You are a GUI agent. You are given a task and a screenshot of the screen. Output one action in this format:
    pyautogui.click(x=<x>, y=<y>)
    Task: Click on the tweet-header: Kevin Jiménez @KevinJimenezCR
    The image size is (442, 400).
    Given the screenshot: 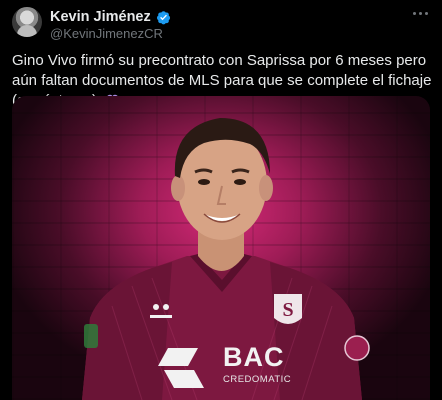 What is the action you would take?
    pyautogui.click(x=221, y=24)
    